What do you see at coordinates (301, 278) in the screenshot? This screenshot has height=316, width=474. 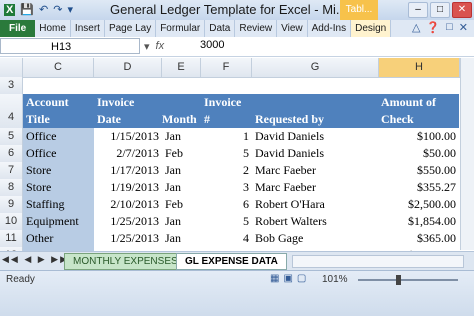 I see `page-break-view-icon: ▢` at bounding box center [301, 278].